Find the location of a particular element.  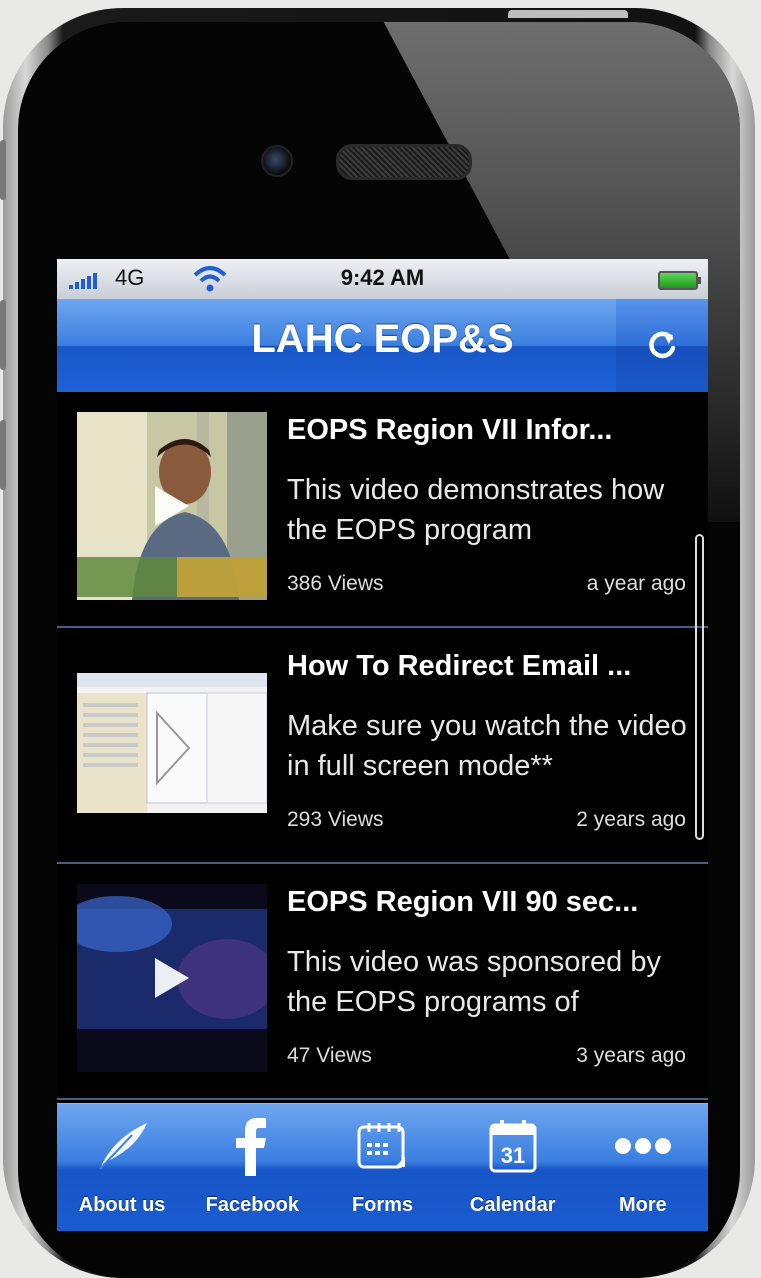

status-time: 9:42 AM is located at coordinates (382, 277).